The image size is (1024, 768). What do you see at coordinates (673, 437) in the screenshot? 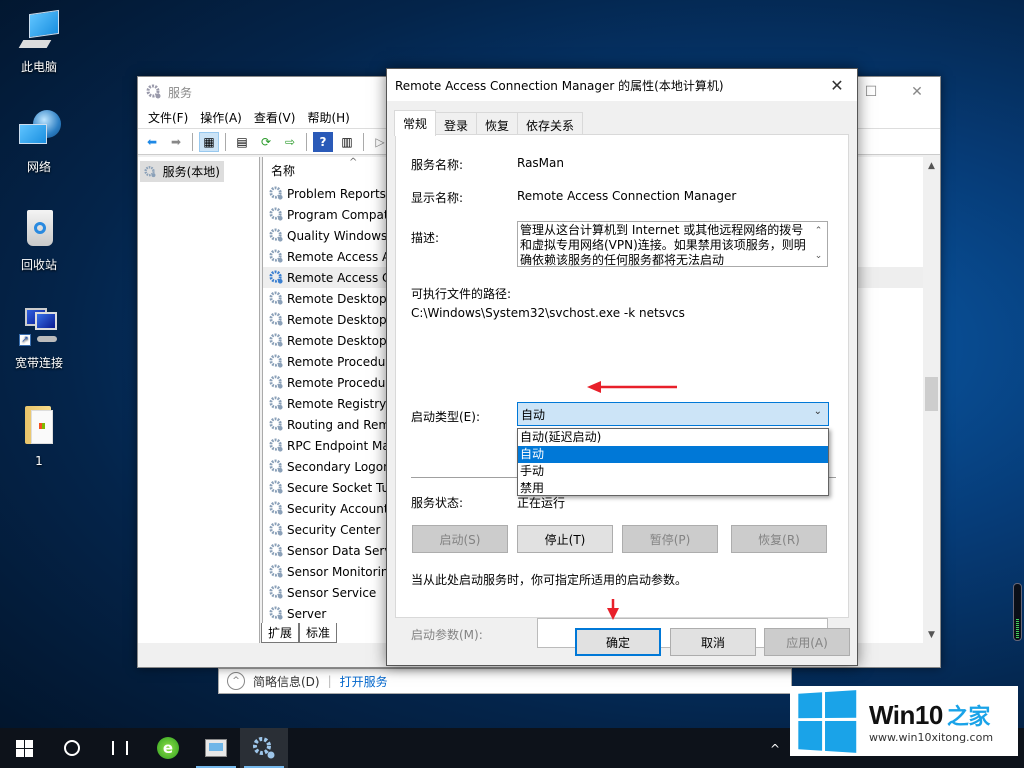
I see `option-auto-delayed: 自动(延迟启动)` at bounding box center [673, 437].